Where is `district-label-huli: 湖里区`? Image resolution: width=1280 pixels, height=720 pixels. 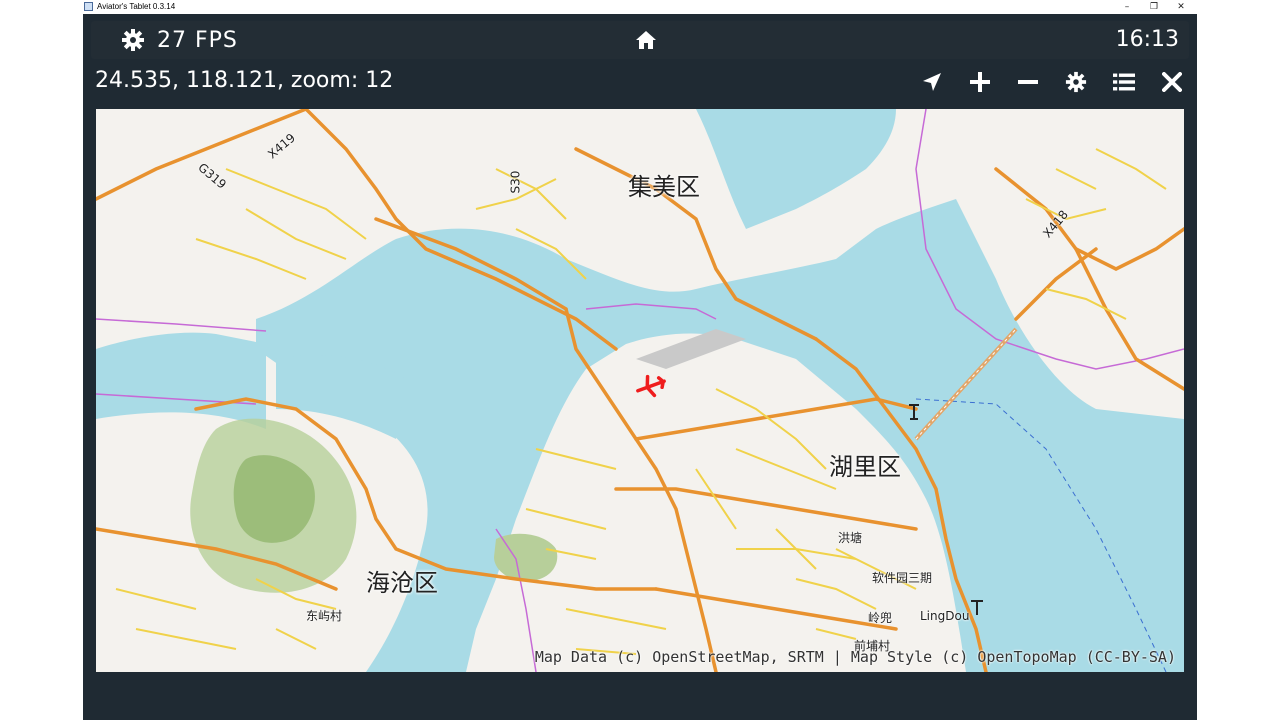
district-label-huli: 湖里区 is located at coordinates (865, 467).